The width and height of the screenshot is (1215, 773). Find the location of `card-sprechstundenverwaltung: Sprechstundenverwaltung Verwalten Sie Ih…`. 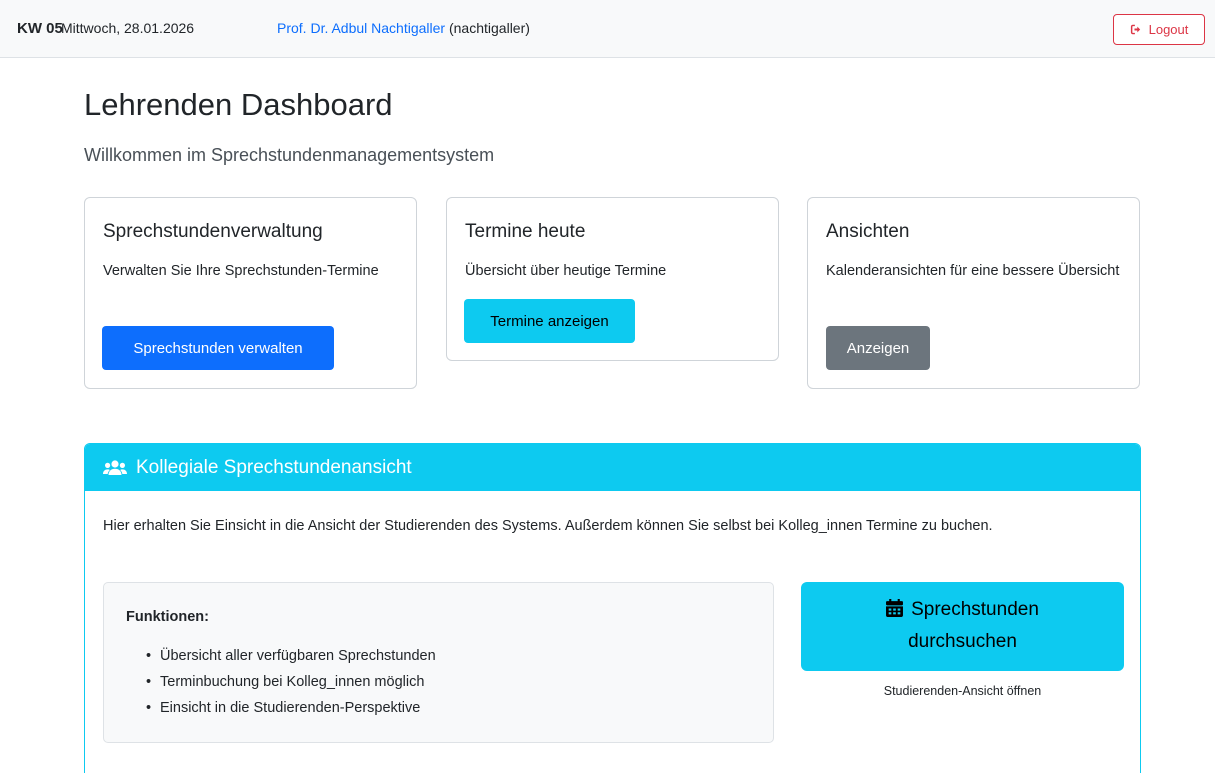

card-sprechstundenverwaltung: Sprechstundenverwaltung Verwalten Sie Ih… is located at coordinates (250, 293).